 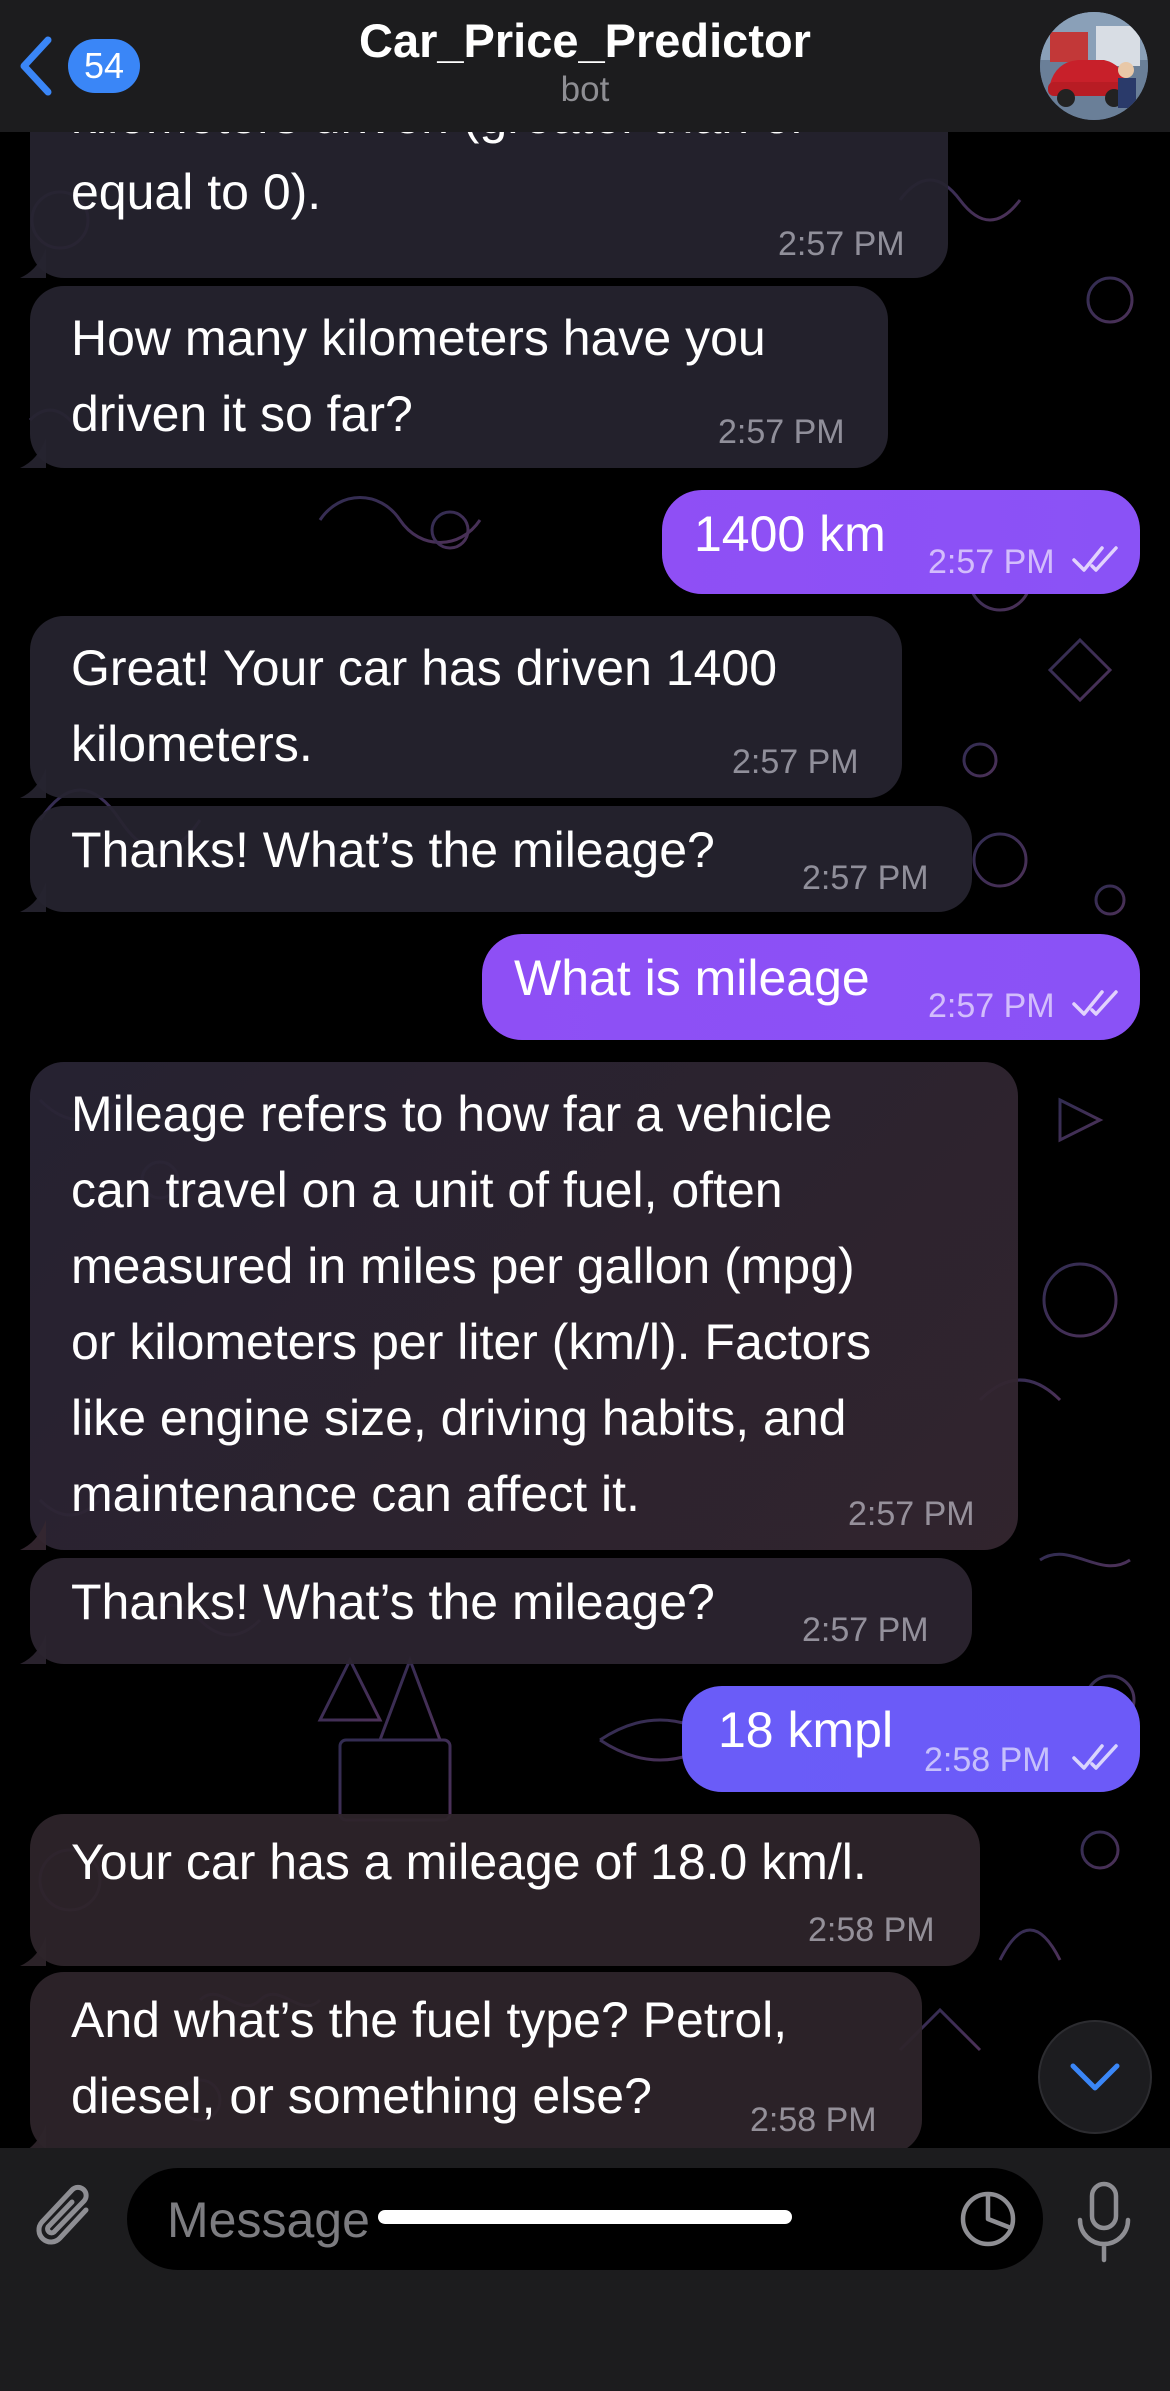 What do you see at coordinates (988, 2219) in the screenshot?
I see `sticker-icon` at bounding box center [988, 2219].